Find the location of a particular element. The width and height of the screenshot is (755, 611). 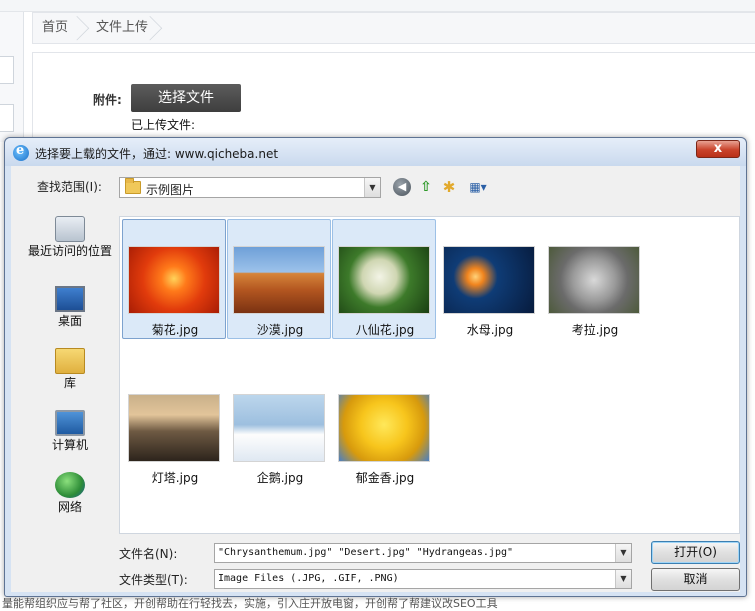

new-folder-icon: ✱ is located at coordinates (449, 187).